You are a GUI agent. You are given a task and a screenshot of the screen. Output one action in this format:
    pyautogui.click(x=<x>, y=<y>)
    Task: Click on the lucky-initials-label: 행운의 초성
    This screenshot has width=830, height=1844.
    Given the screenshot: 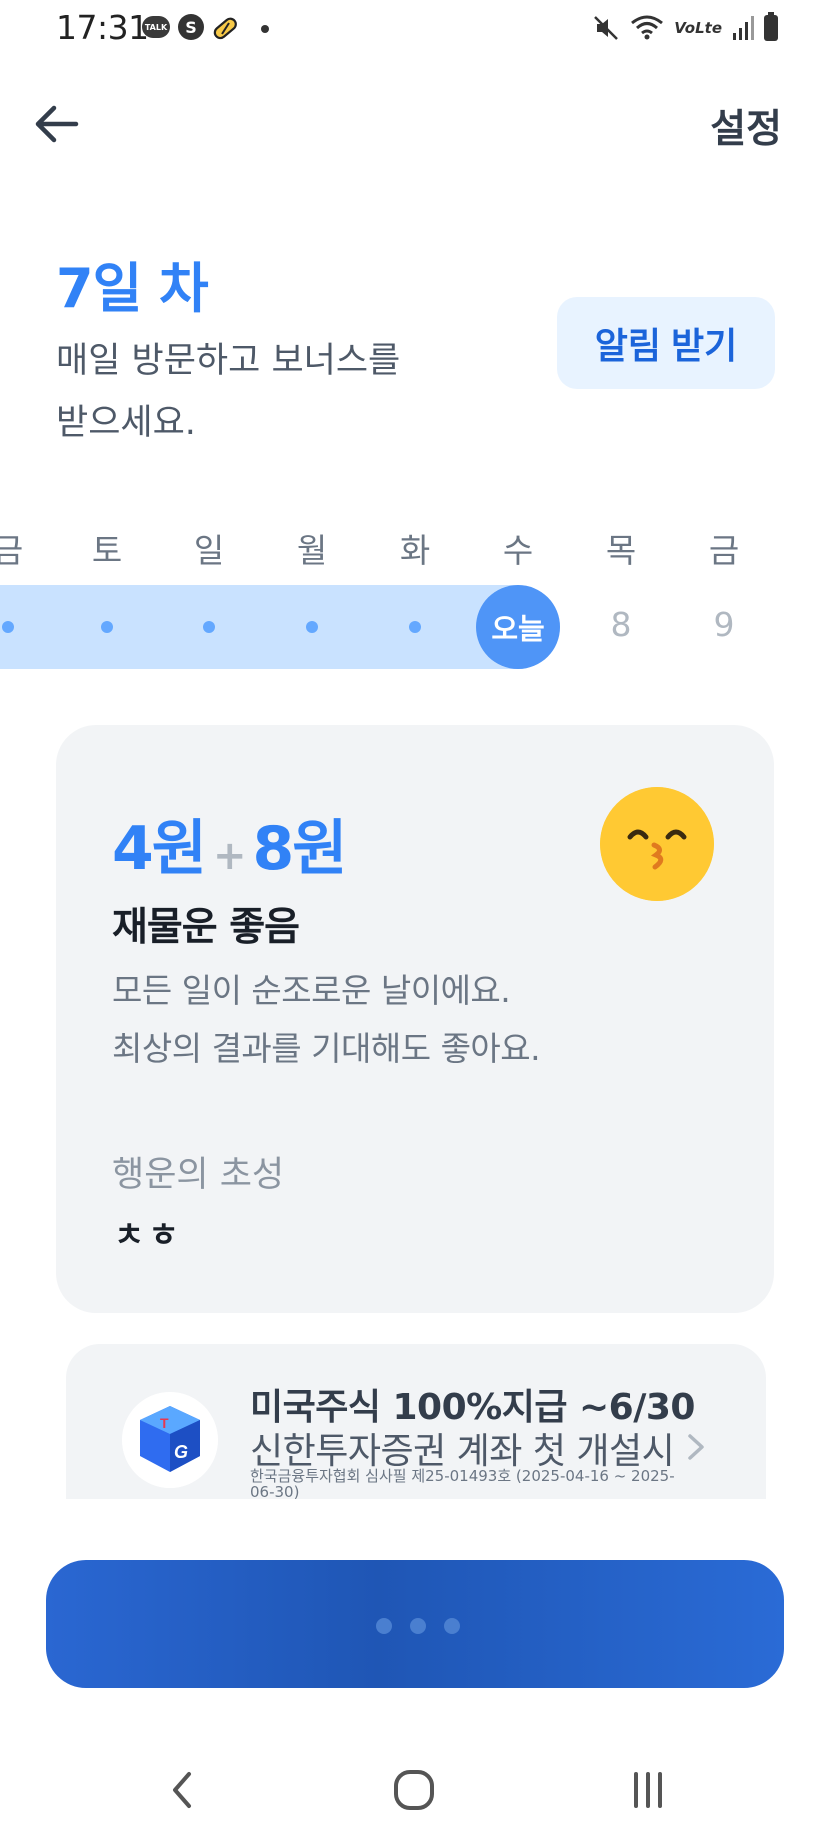 What is the action you would take?
    pyautogui.click(x=198, y=1175)
    